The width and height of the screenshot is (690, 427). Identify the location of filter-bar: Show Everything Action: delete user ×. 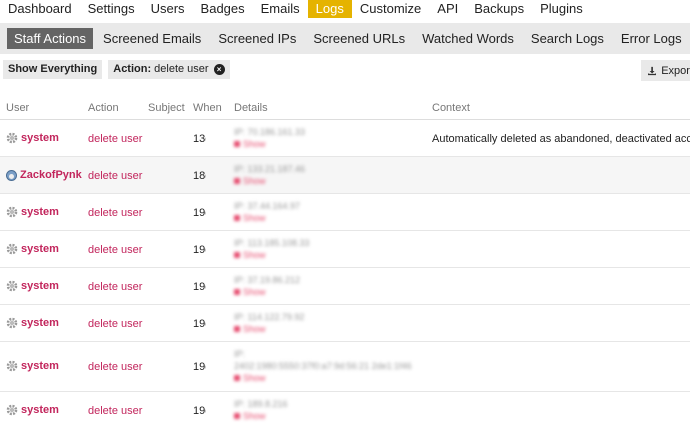
(119, 70).